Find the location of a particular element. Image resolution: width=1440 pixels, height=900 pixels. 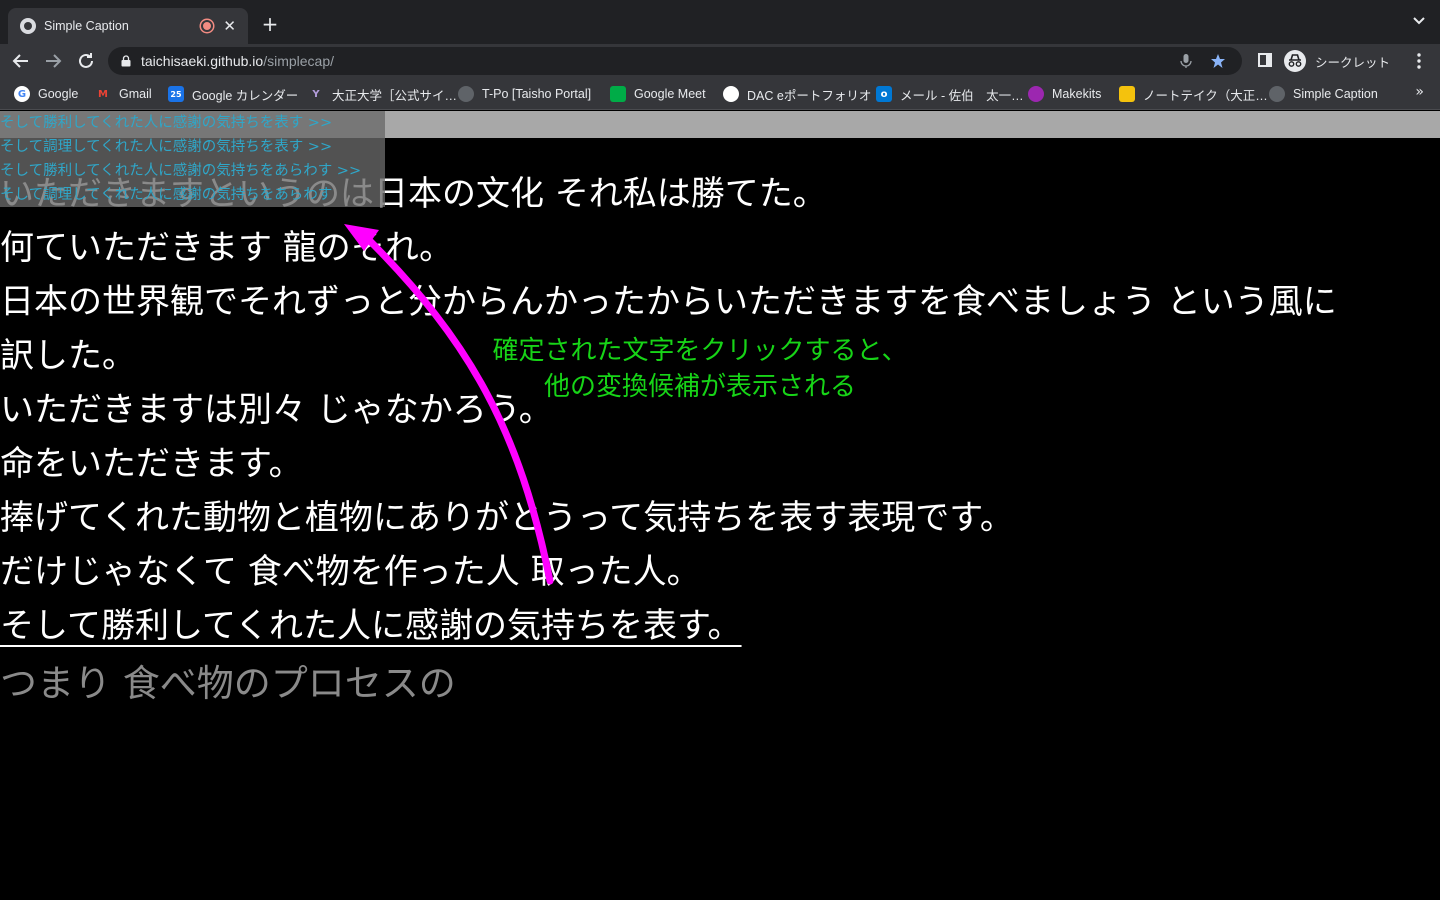

url-domain: taichisaeki.github.io is located at coordinates (202, 61).